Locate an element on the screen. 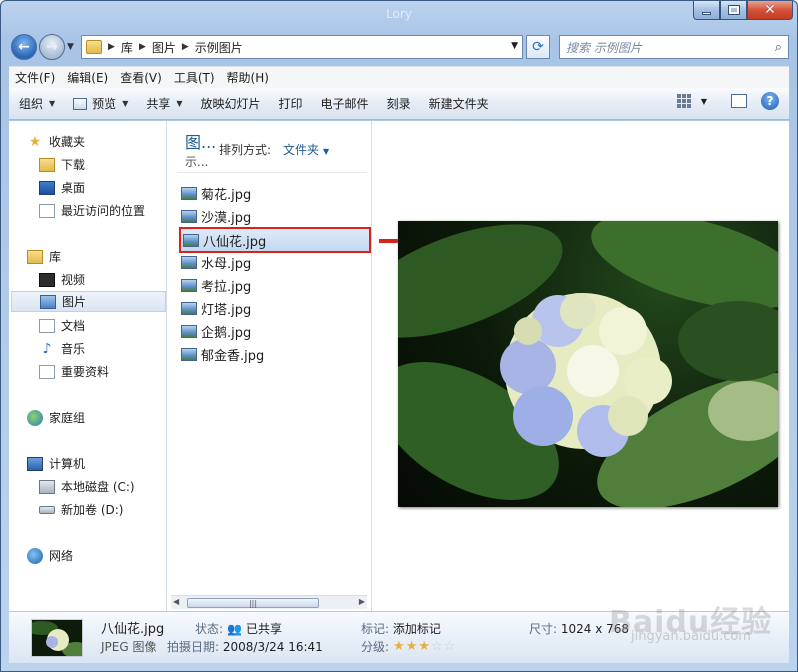  burn-button: 刻录 is located at coordinates (399, 104).